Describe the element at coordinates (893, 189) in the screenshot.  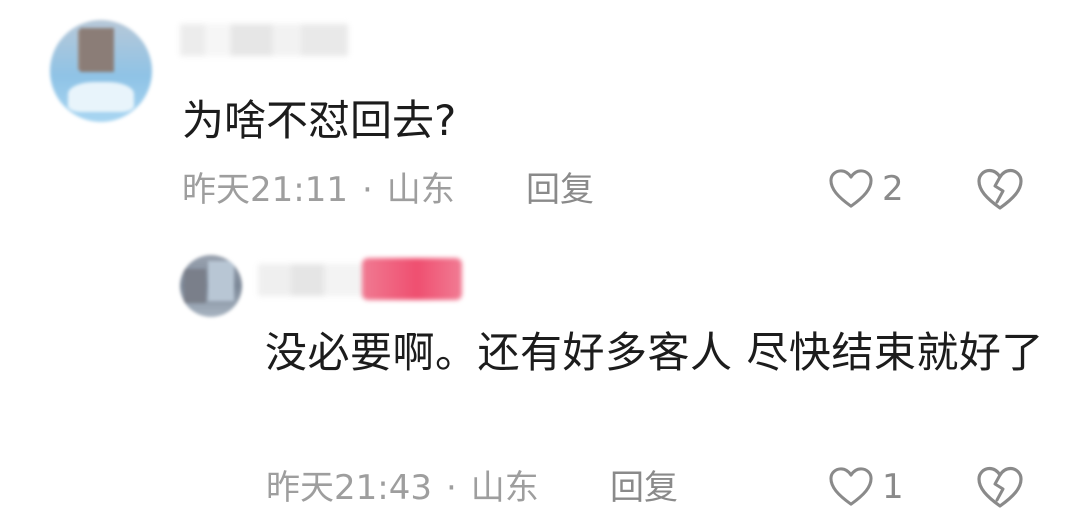
I see `like-count: 2` at that location.